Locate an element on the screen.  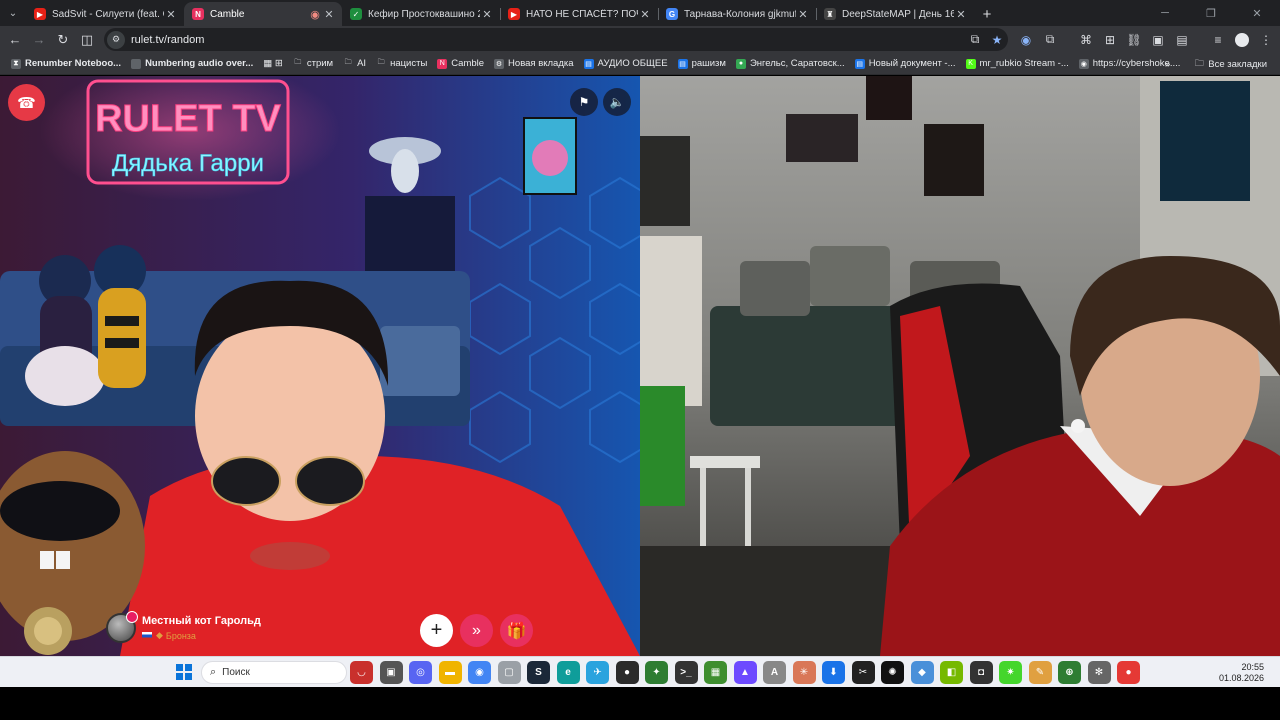
plus-icon: + is located at coordinates (436, 630).